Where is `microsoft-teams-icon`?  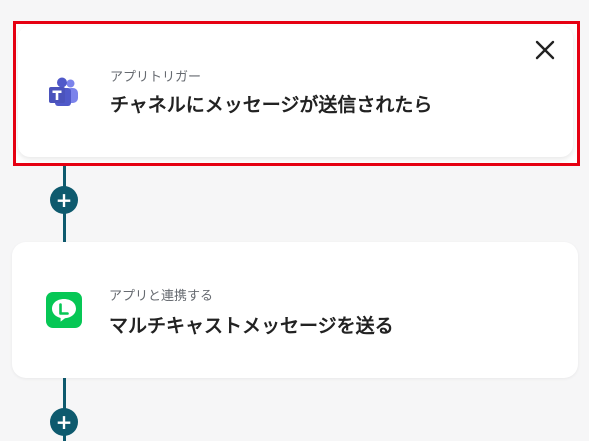 microsoft-teams-icon is located at coordinates (63, 91).